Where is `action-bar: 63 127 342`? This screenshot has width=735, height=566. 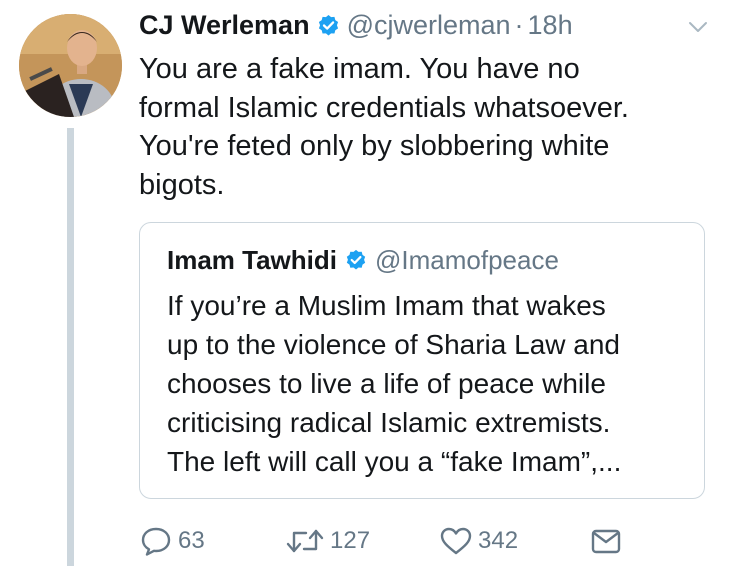
action-bar: 63 127 342 is located at coordinates (389, 541).